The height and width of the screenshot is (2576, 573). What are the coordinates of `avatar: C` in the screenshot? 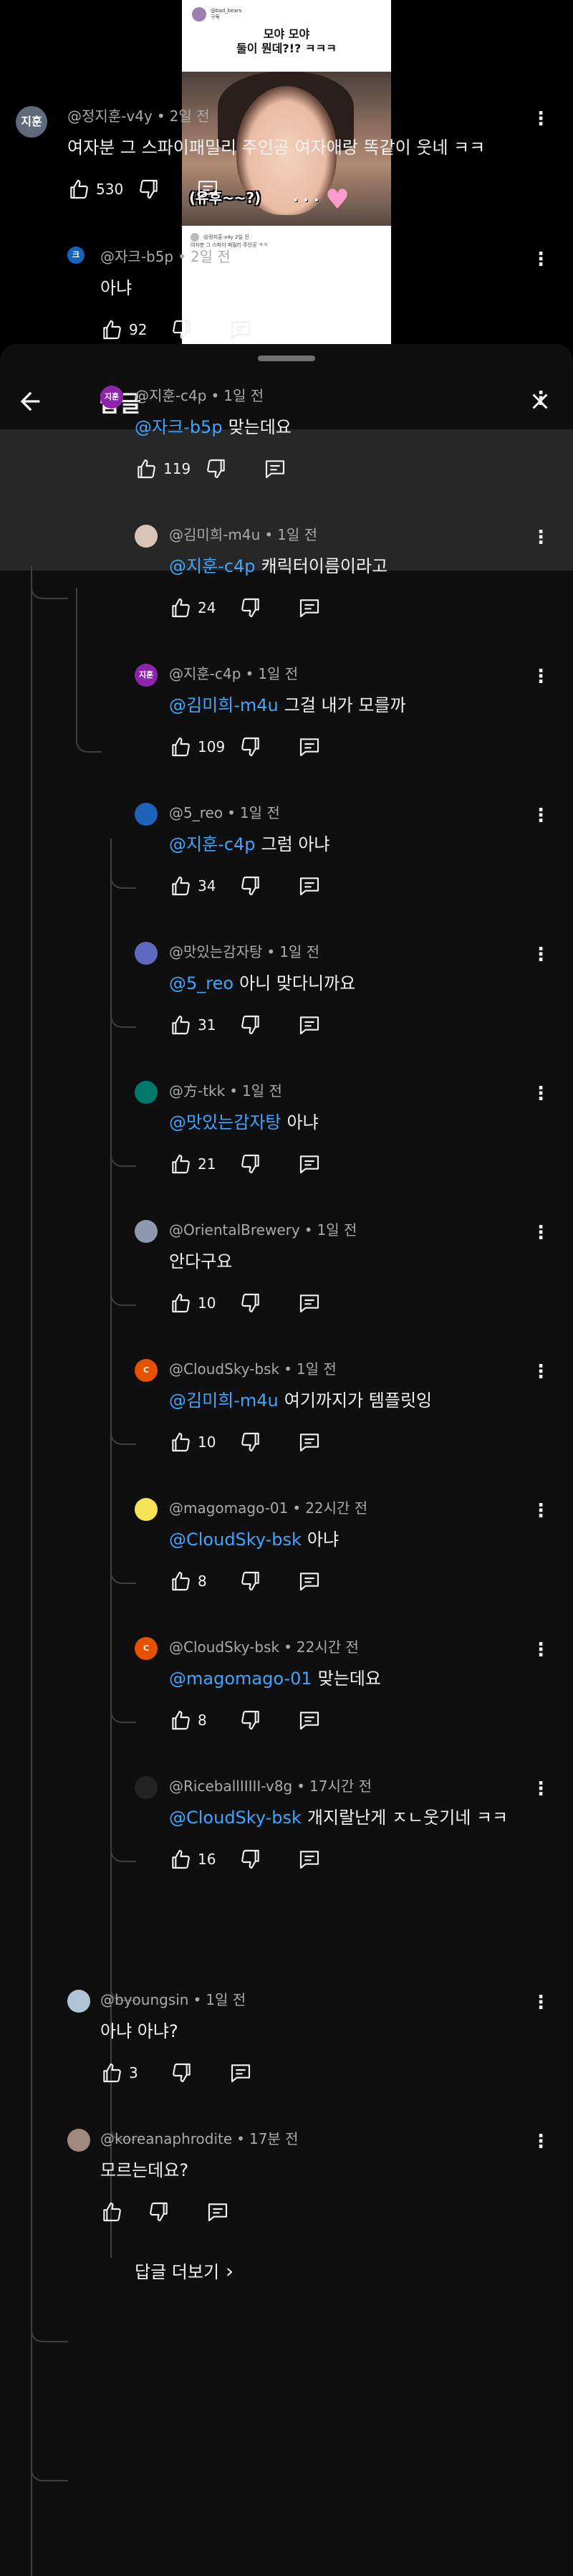 It's located at (146, 1370).